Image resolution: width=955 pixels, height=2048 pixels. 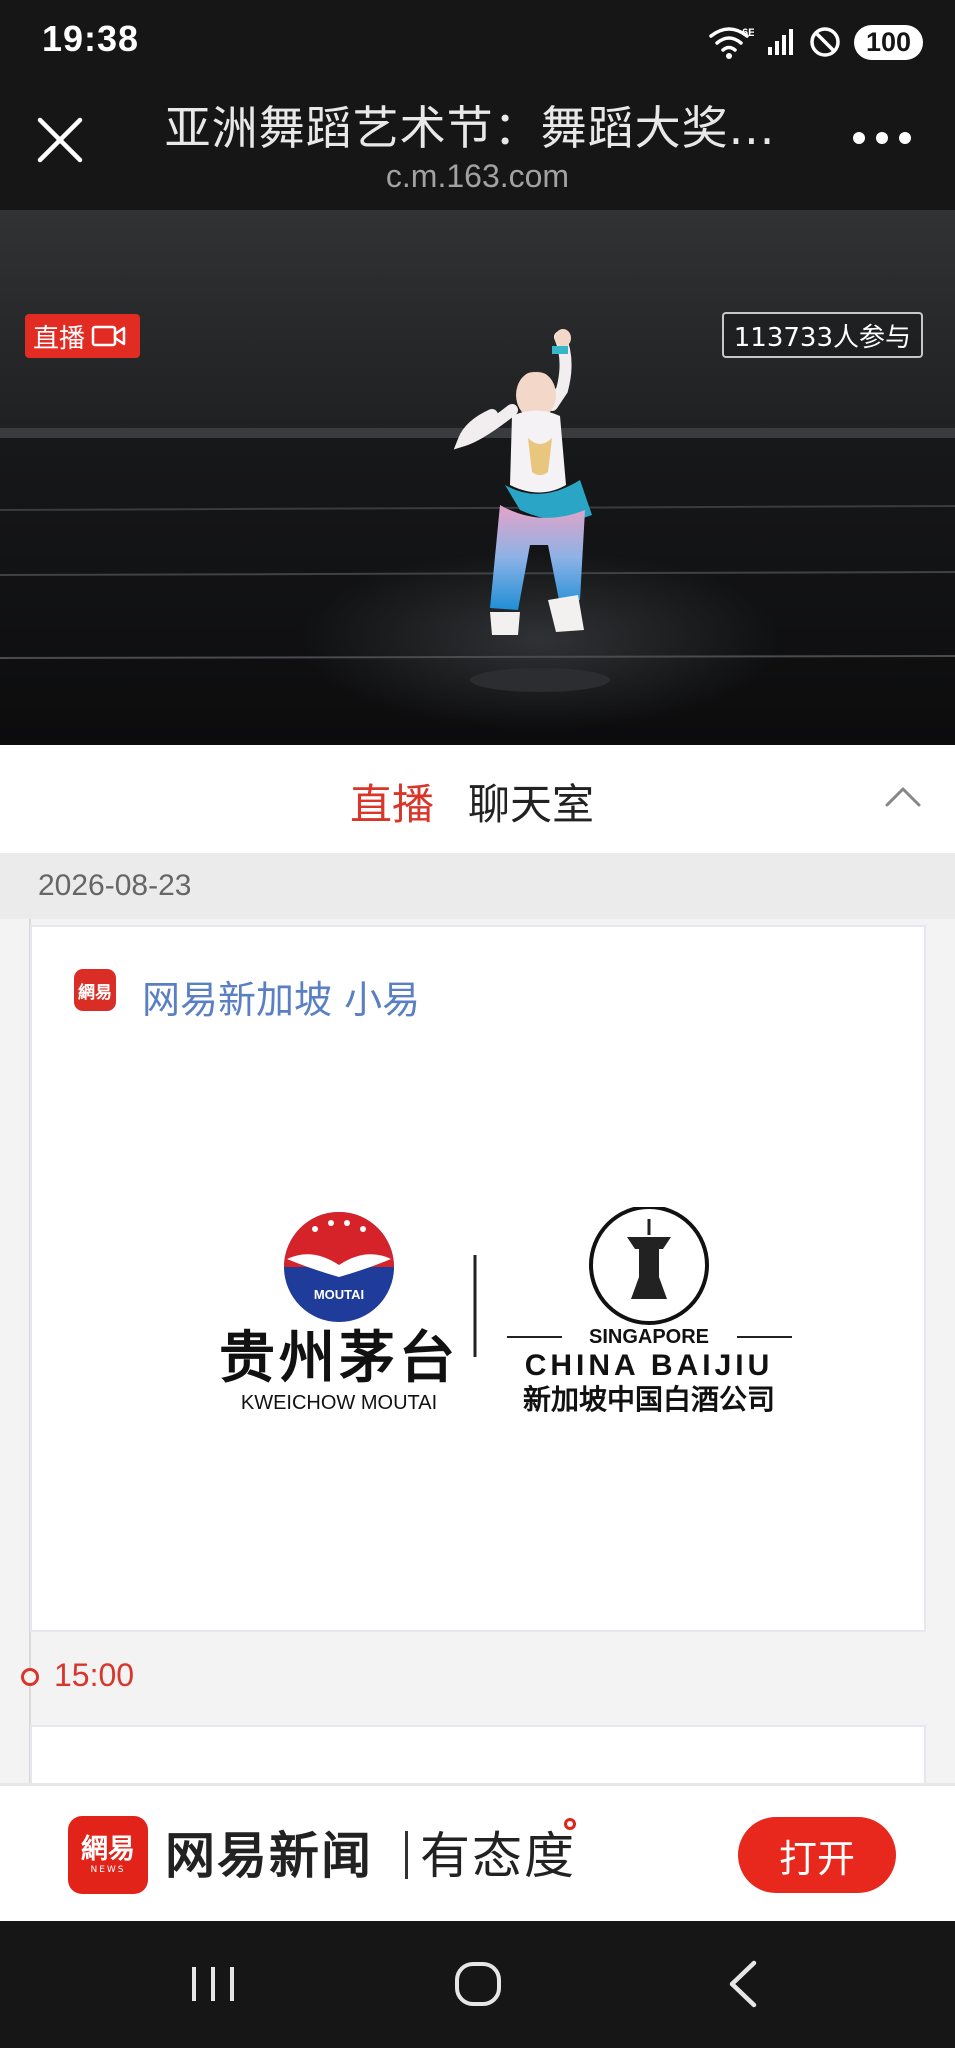 What do you see at coordinates (731, 43) in the screenshot?
I see `wifi-icon: 6E` at bounding box center [731, 43].